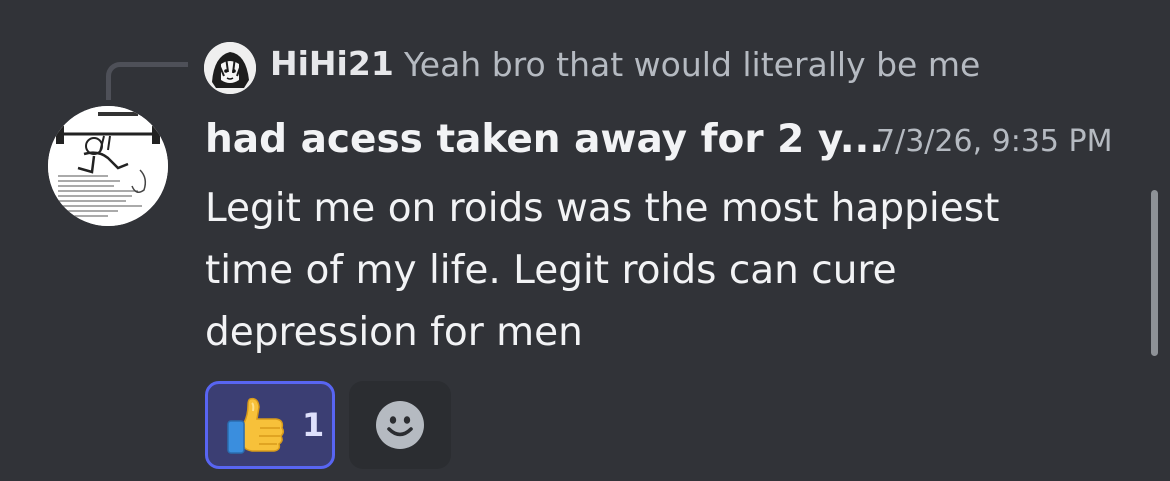 Image resolution: width=1170 pixels, height=481 pixels. What do you see at coordinates (313, 425) in the screenshot?
I see `reaction-count: 1` at bounding box center [313, 425].